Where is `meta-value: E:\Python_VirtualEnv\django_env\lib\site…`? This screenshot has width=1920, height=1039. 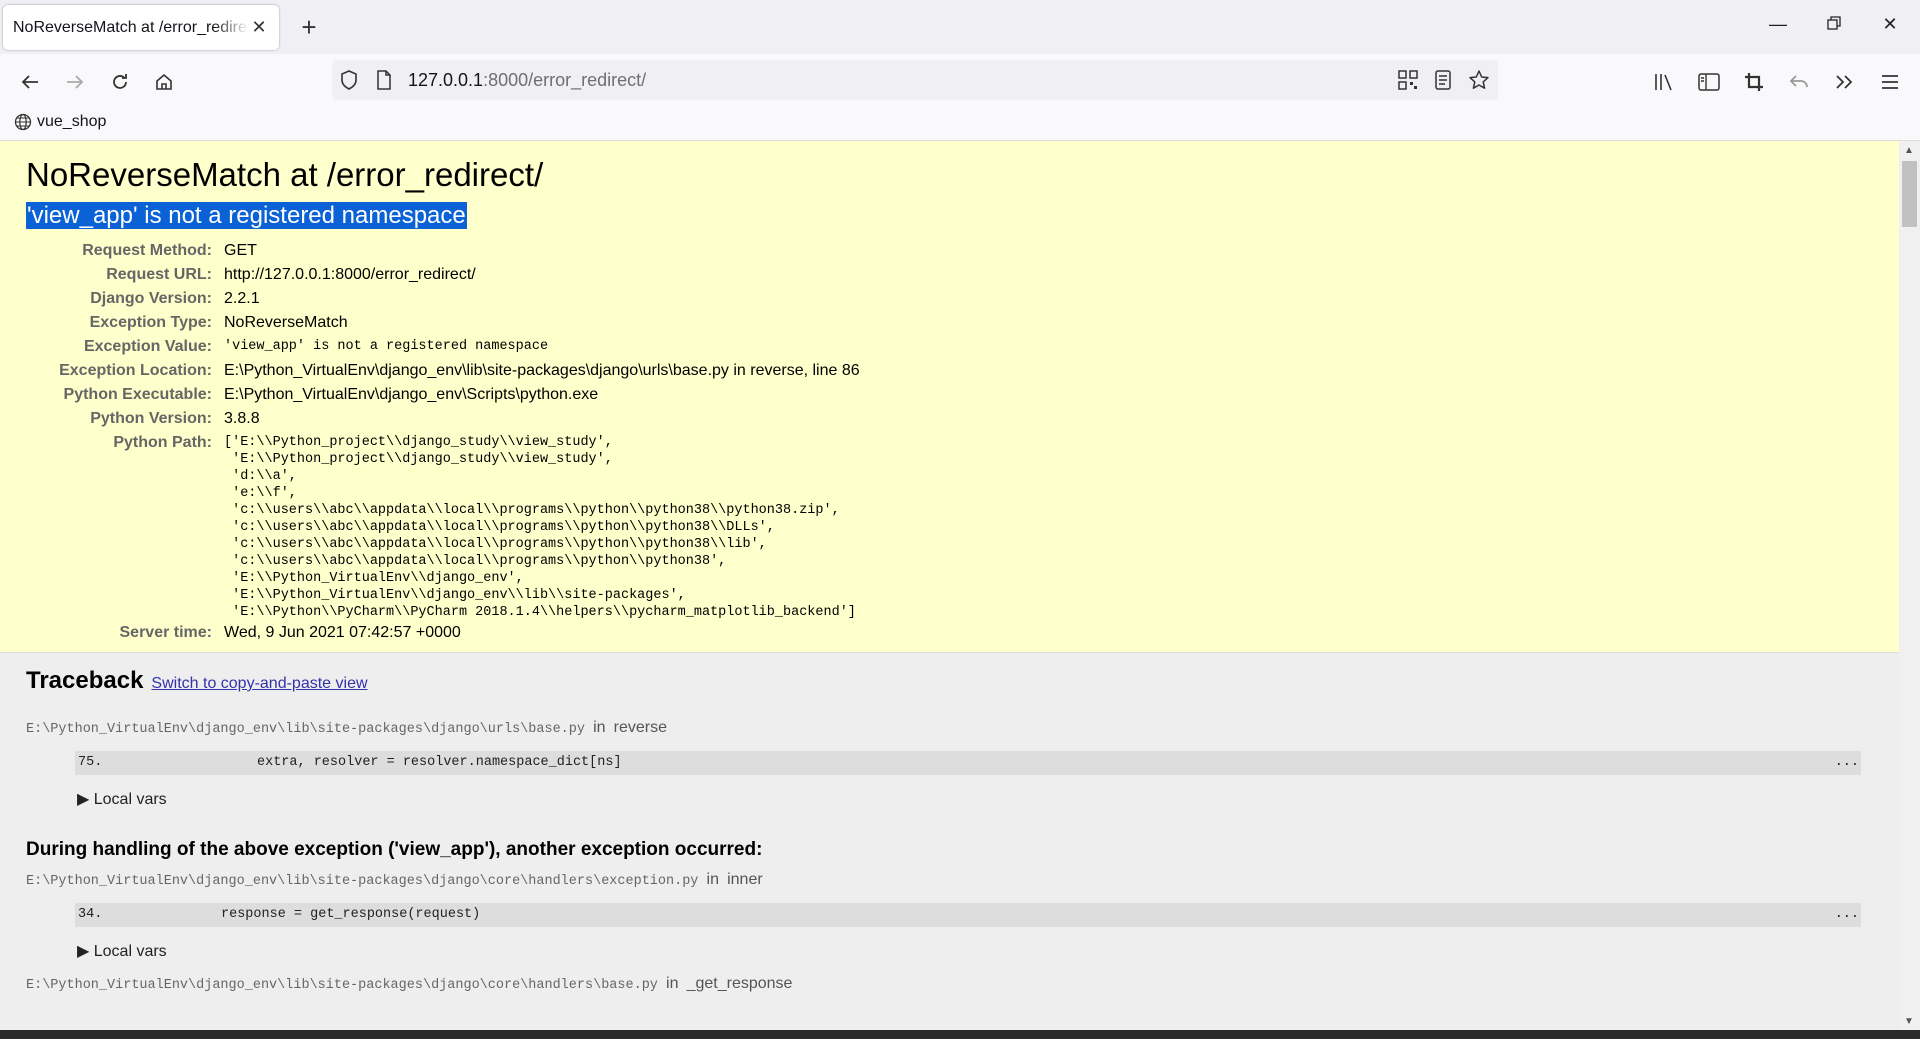 meta-value: E:\Python_VirtualEnv\django_env\lib\site… is located at coordinates (542, 370).